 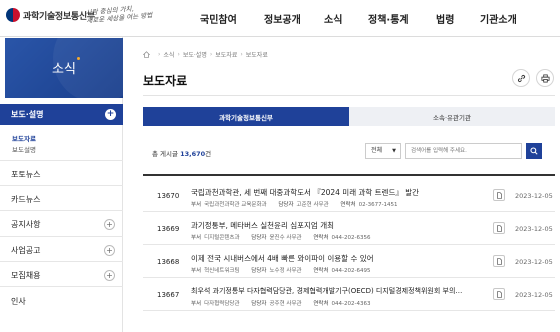 What do you see at coordinates (545, 78) in the screenshot?
I see `print-button` at bounding box center [545, 78].